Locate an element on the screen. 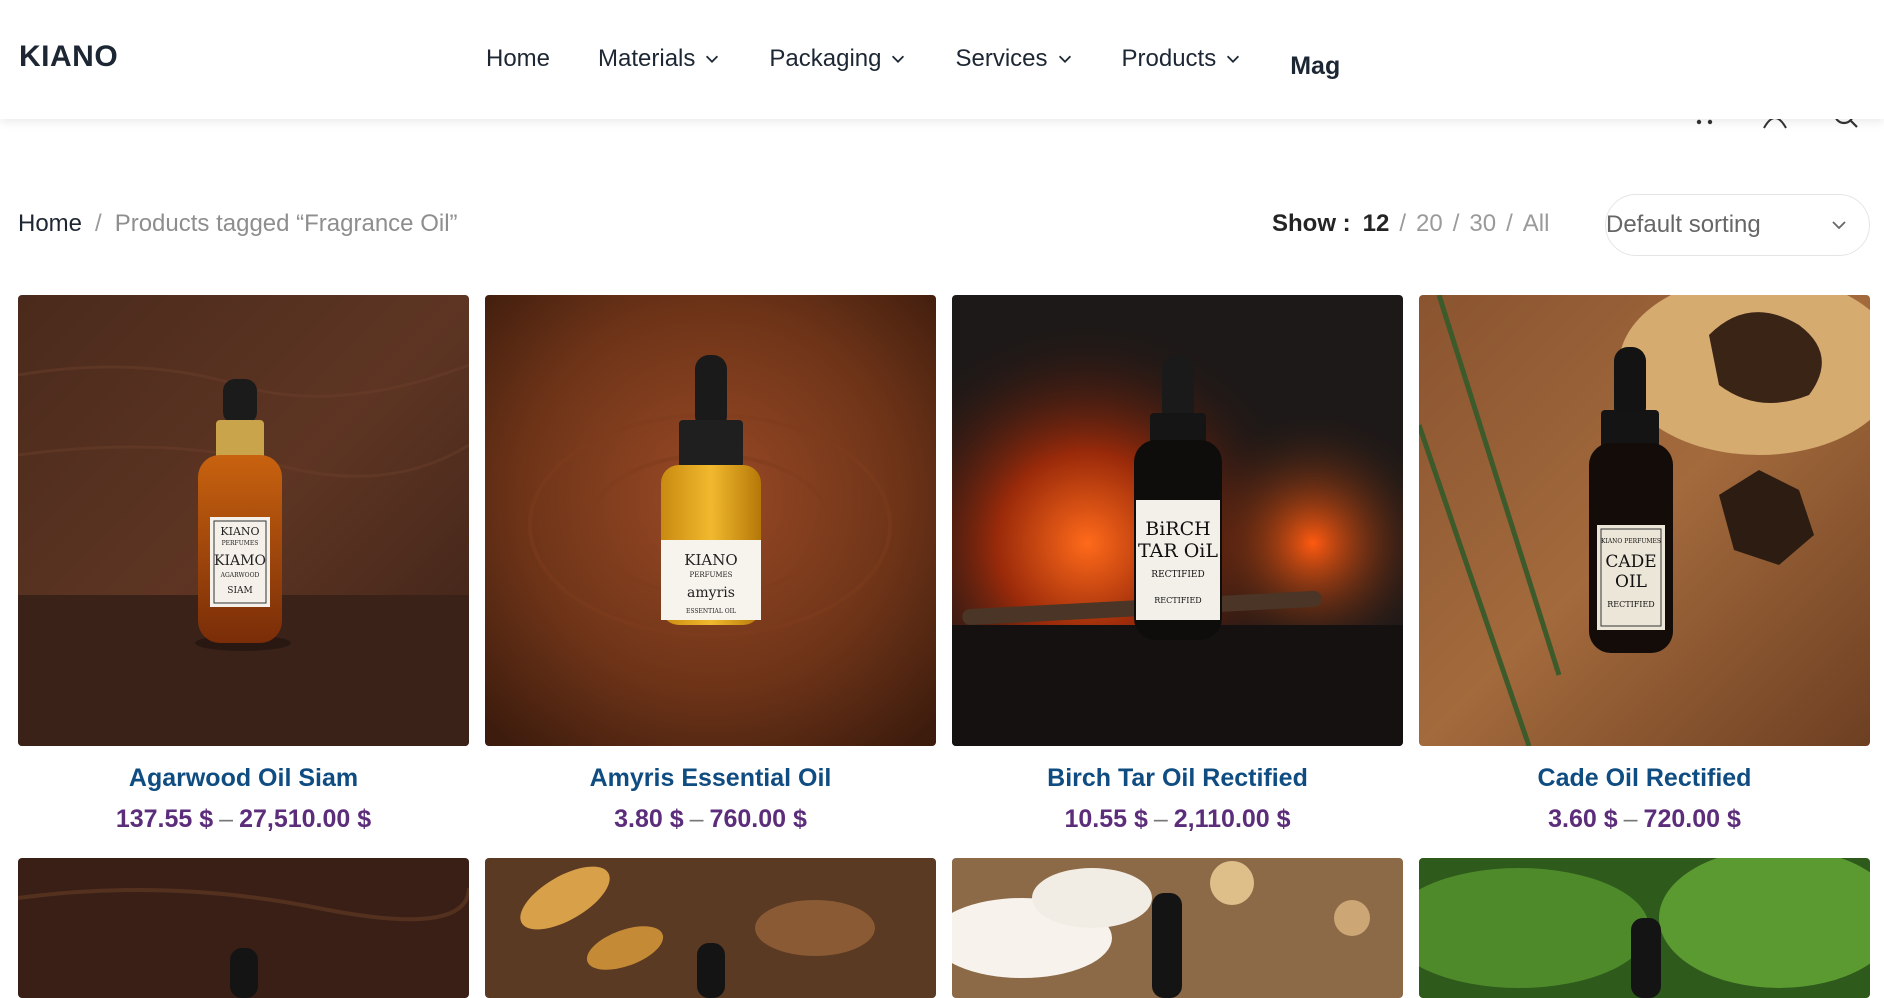 The width and height of the screenshot is (1884, 998). product-image: KIANO PERFUMES amyris ESSENTIAL OIL is located at coordinates (710, 520).